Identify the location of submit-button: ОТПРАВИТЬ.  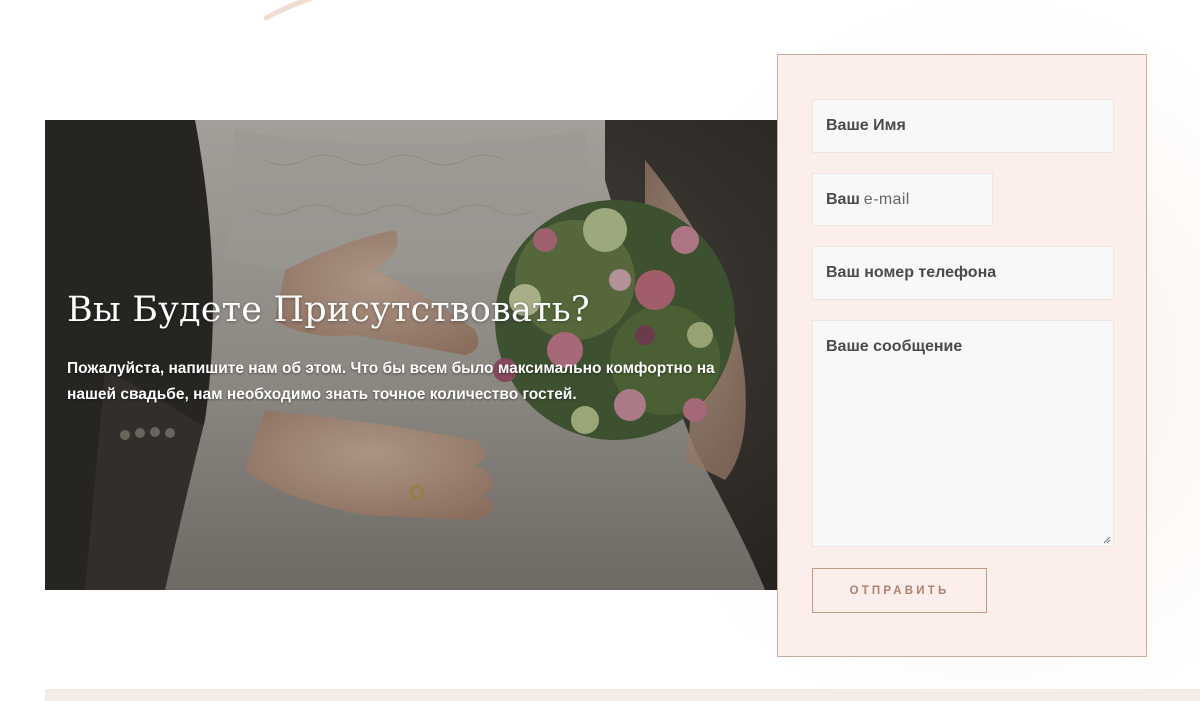
(899, 590).